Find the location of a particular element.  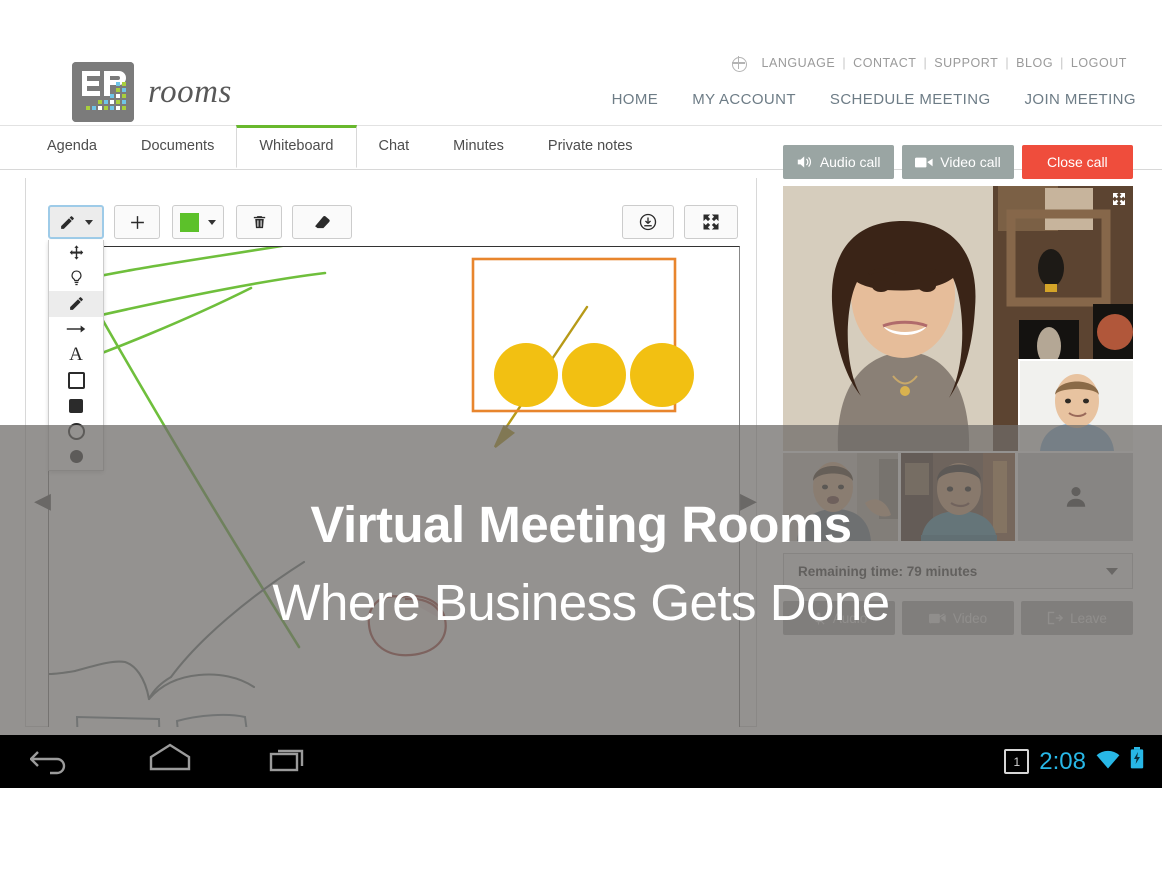

logo-wordmark: rooms is located at coordinates (190, 91).